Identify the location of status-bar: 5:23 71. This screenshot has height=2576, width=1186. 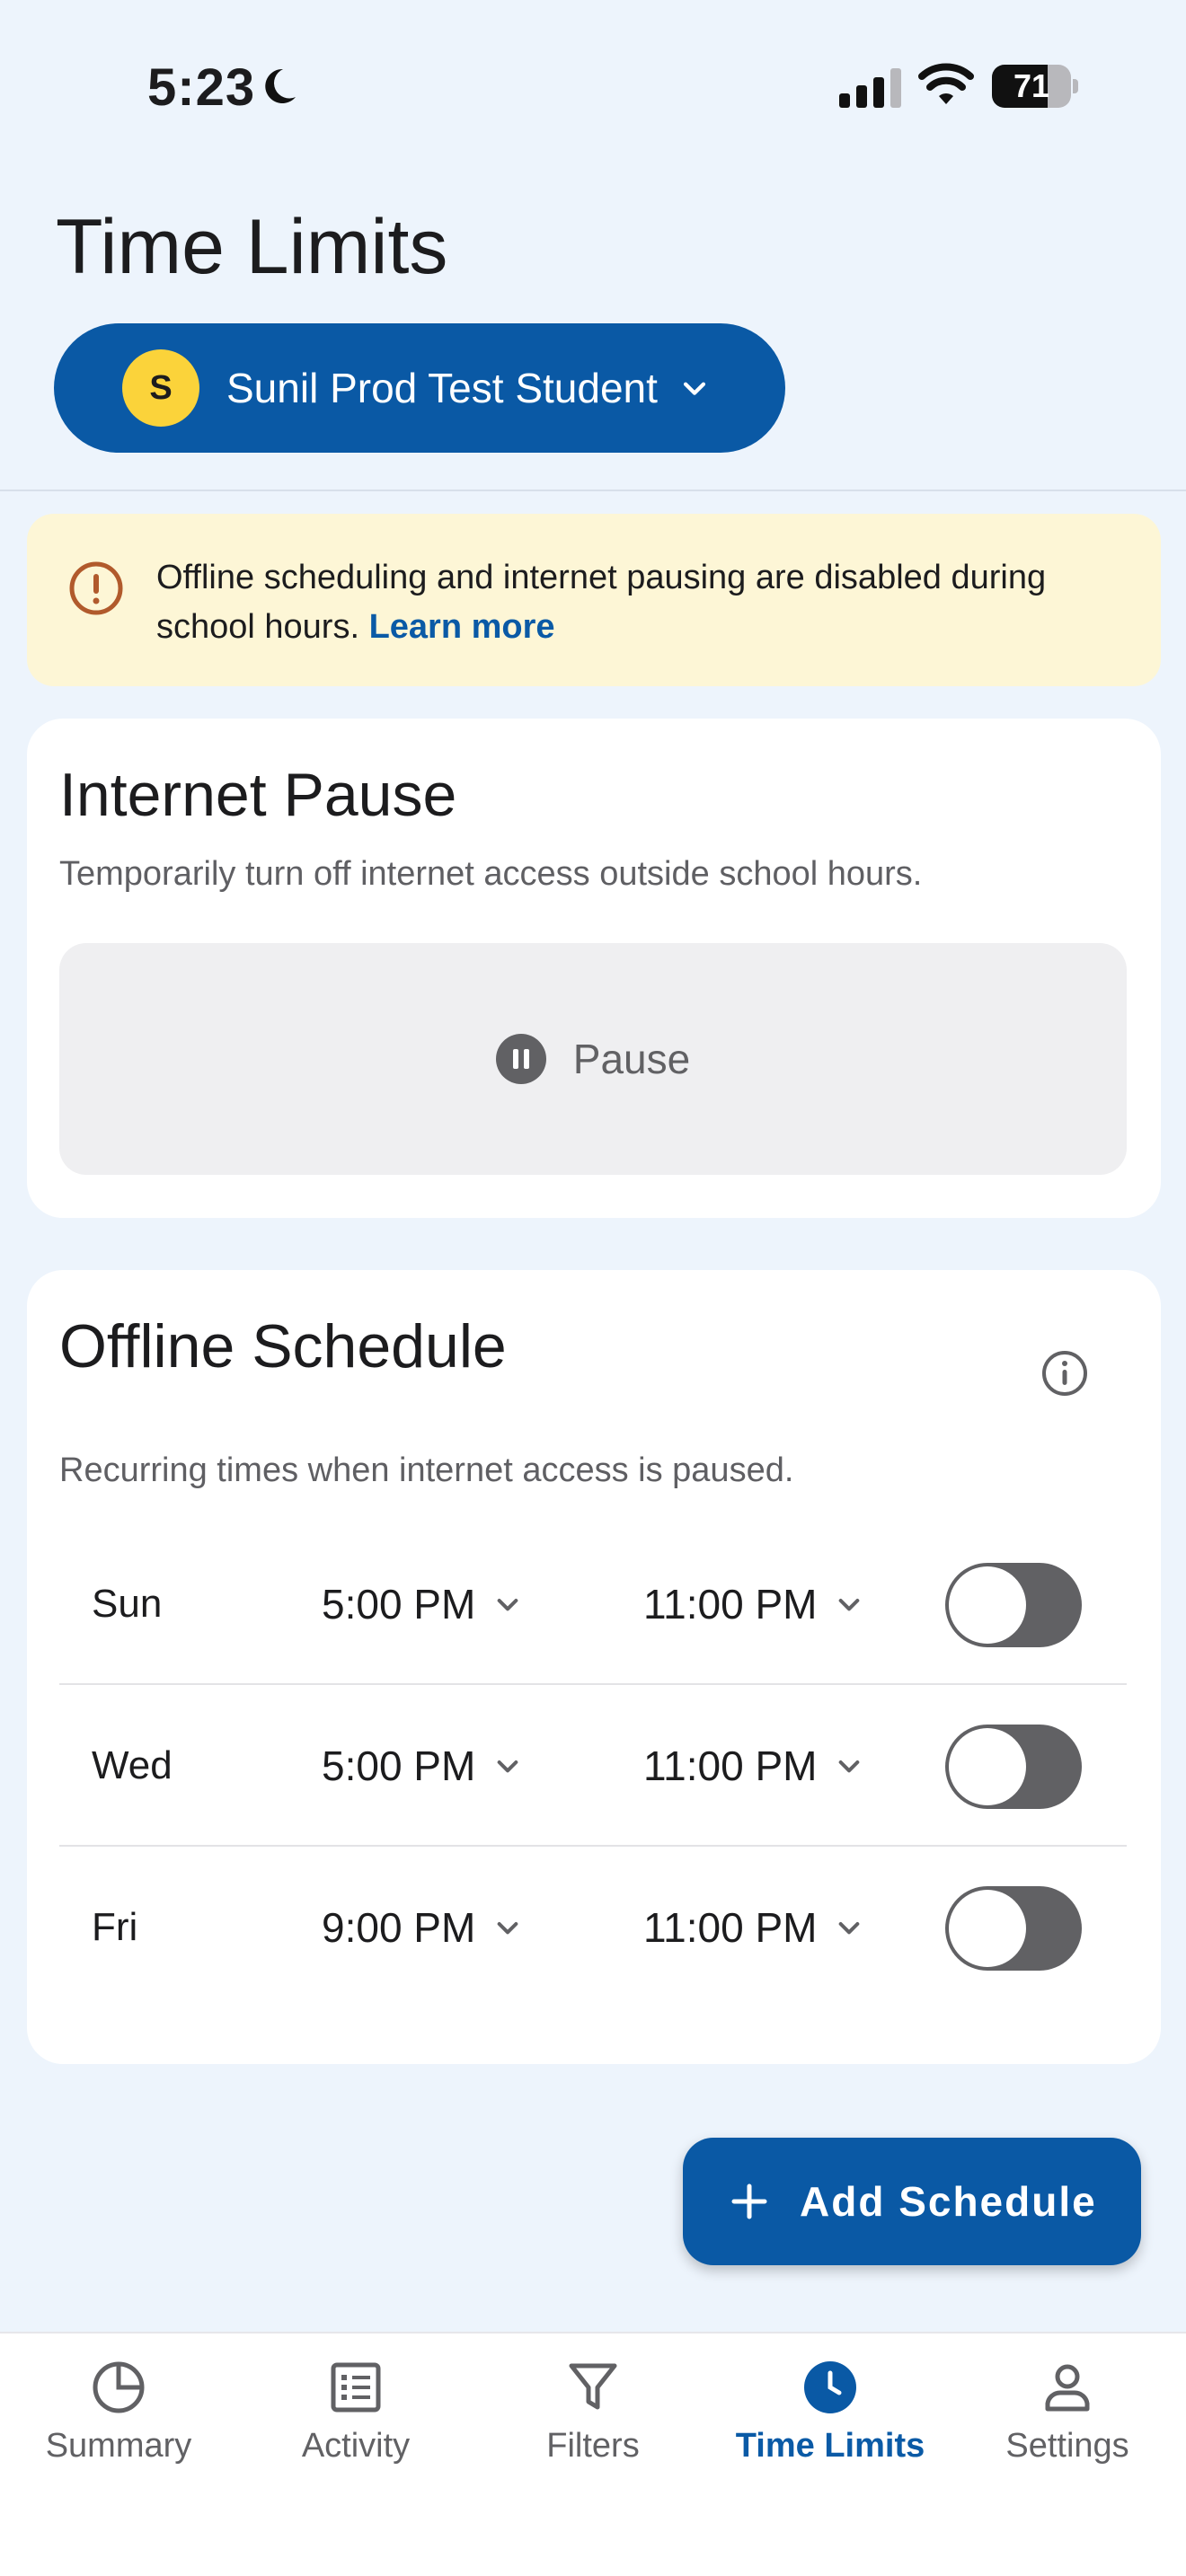
(593, 85).